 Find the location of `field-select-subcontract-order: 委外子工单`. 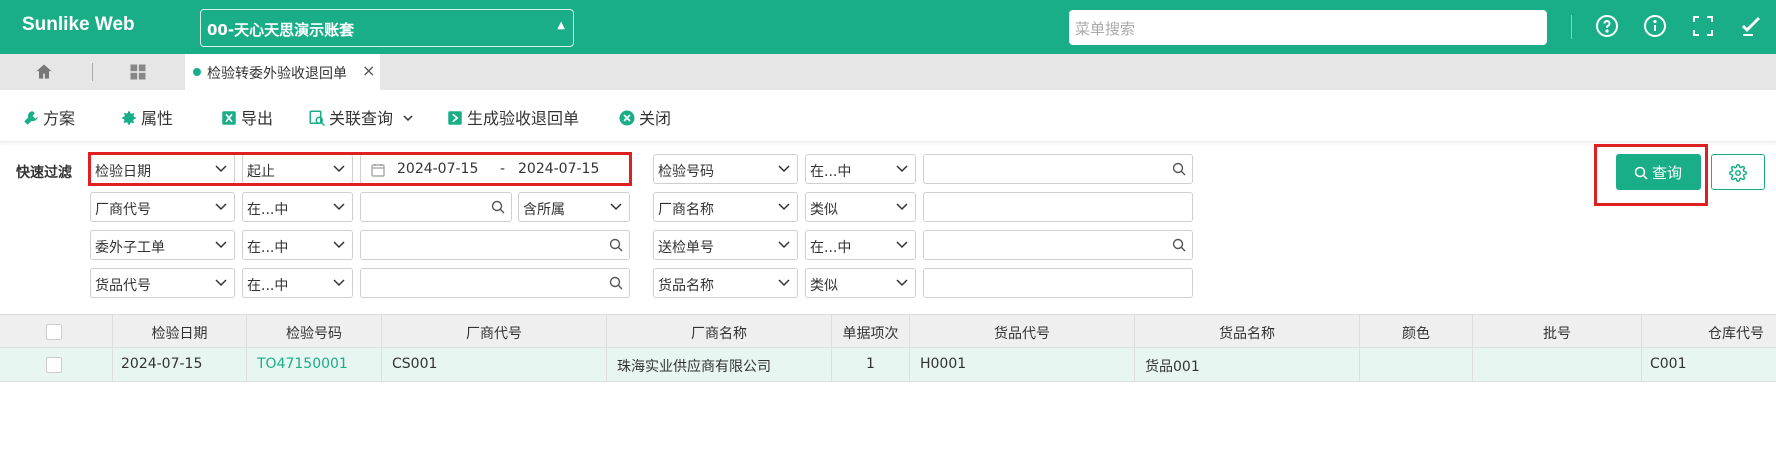

field-select-subcontract-order: 委外子工单 is located at coordinates (162, 245).